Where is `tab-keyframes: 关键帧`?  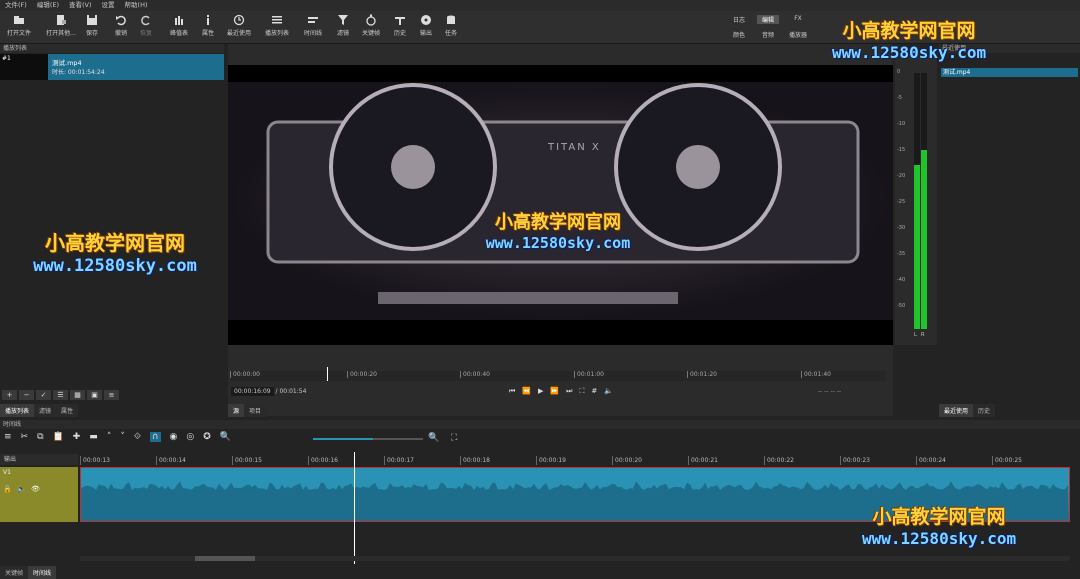 tab-keyframes: 关键帧 is located at coordinates (14, 572).